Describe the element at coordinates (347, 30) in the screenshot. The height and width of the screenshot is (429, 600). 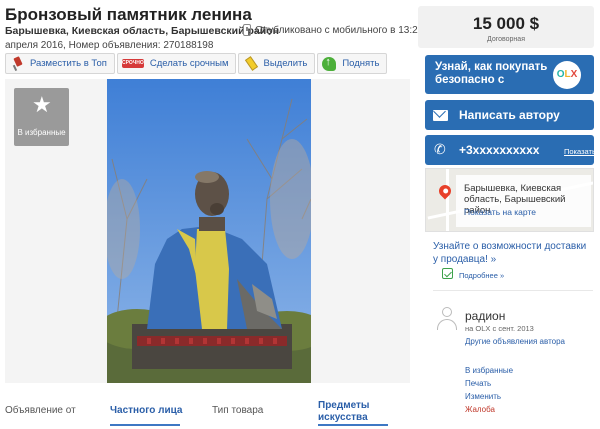
I see `published-info: Опубликовано с мобильного в 13:29, 25` at that location.